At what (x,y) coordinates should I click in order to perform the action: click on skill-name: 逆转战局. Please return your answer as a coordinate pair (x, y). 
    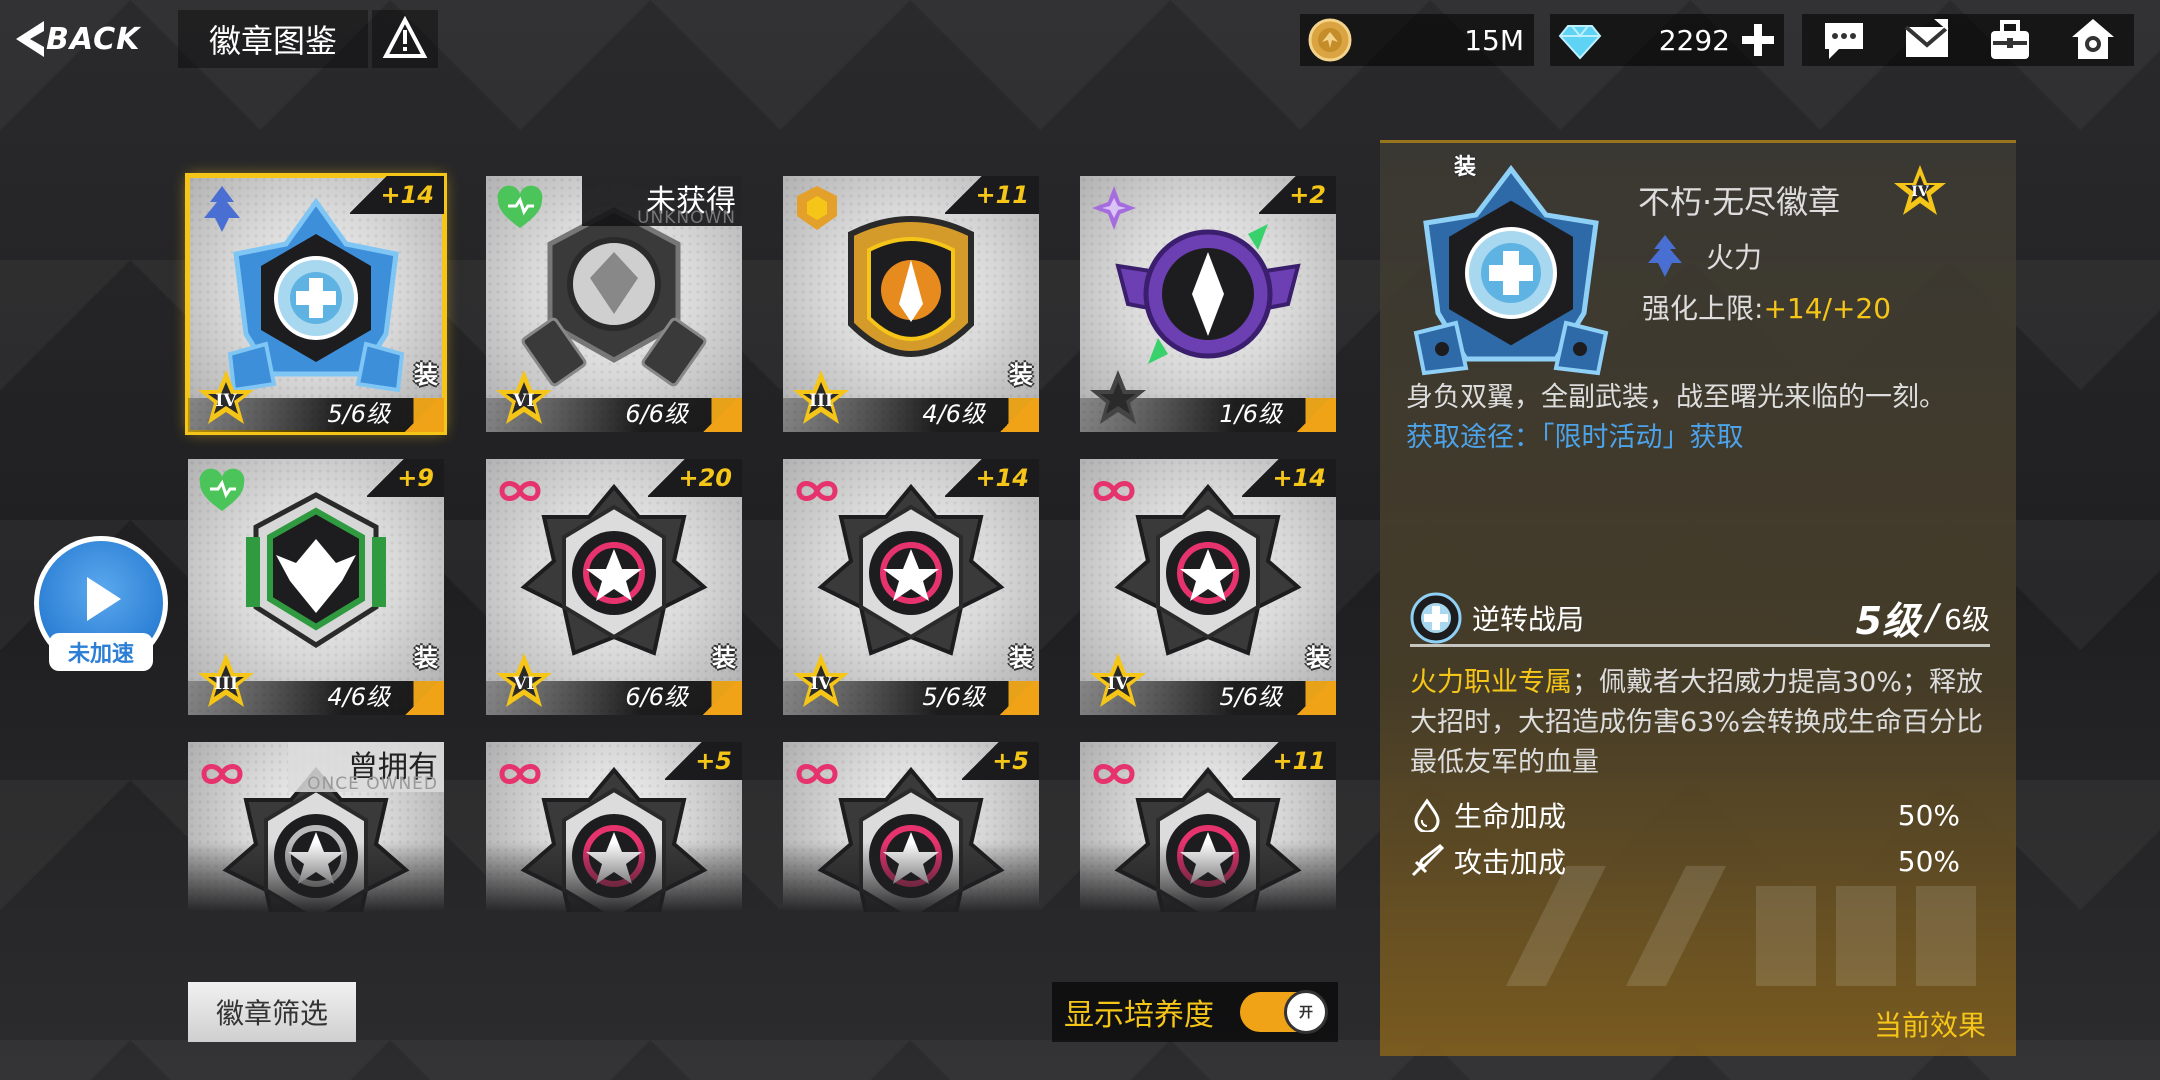
    Looking at the image, I should click on (1528, 619).